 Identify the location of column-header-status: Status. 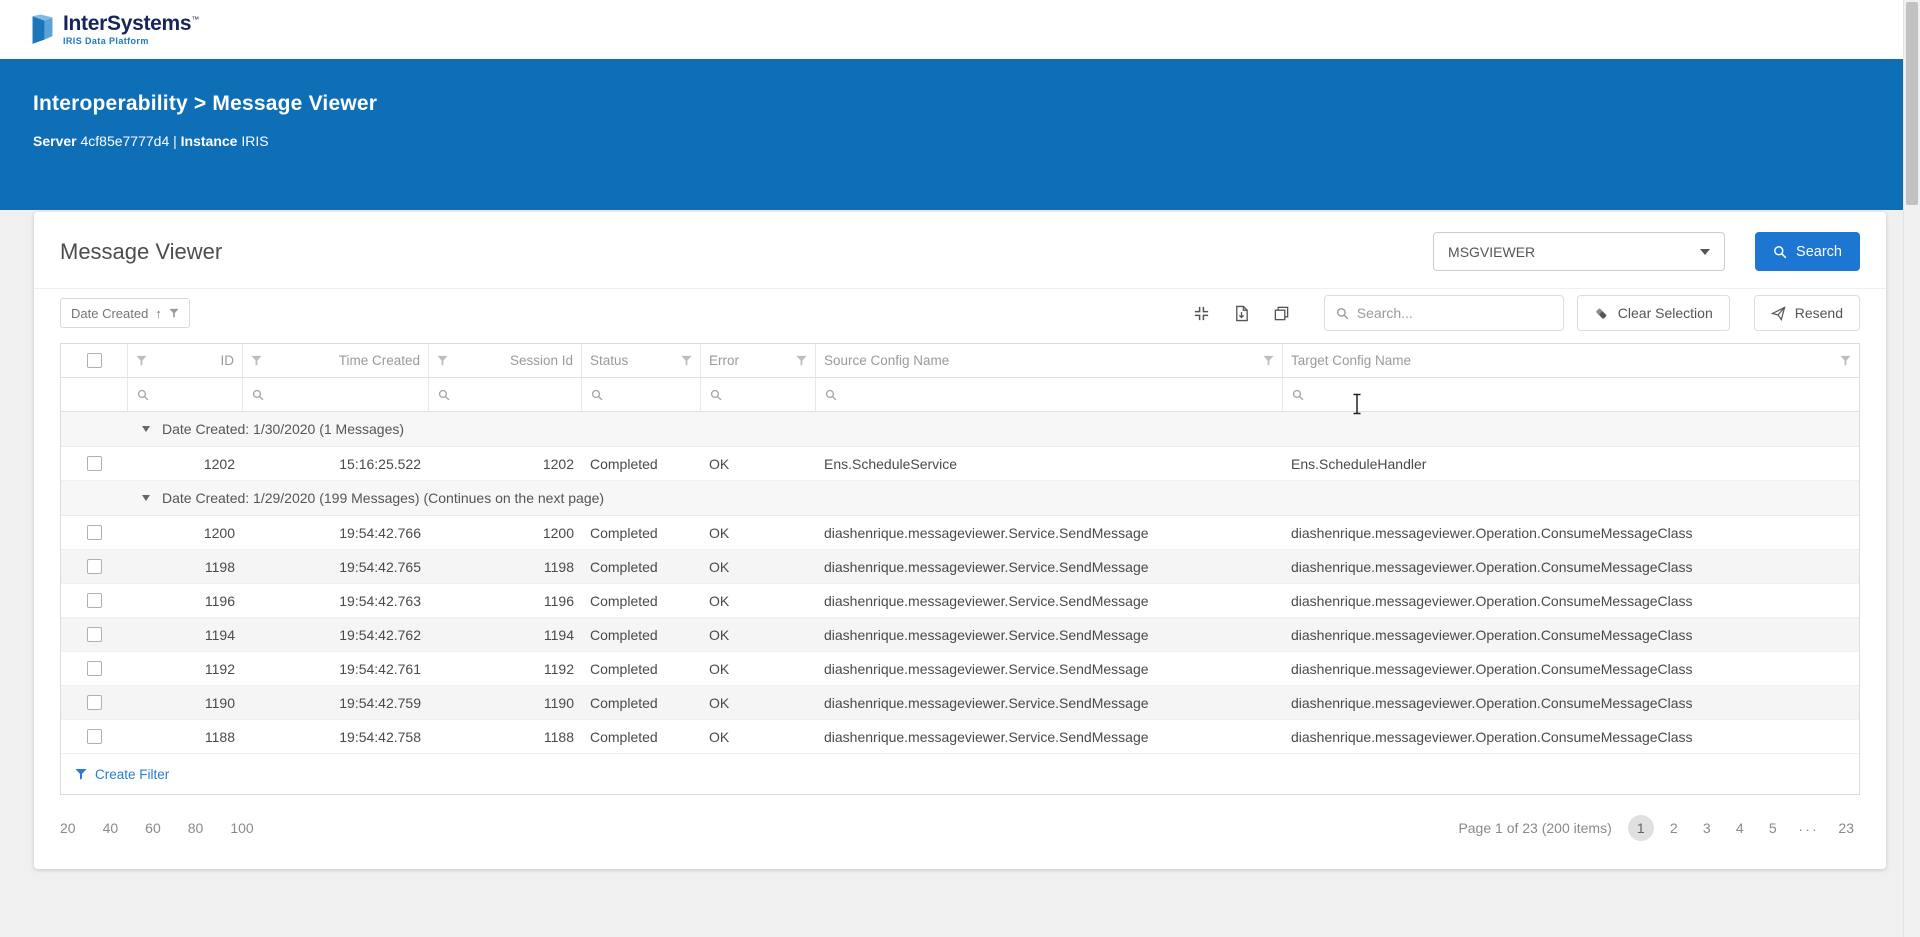
(641, 360).